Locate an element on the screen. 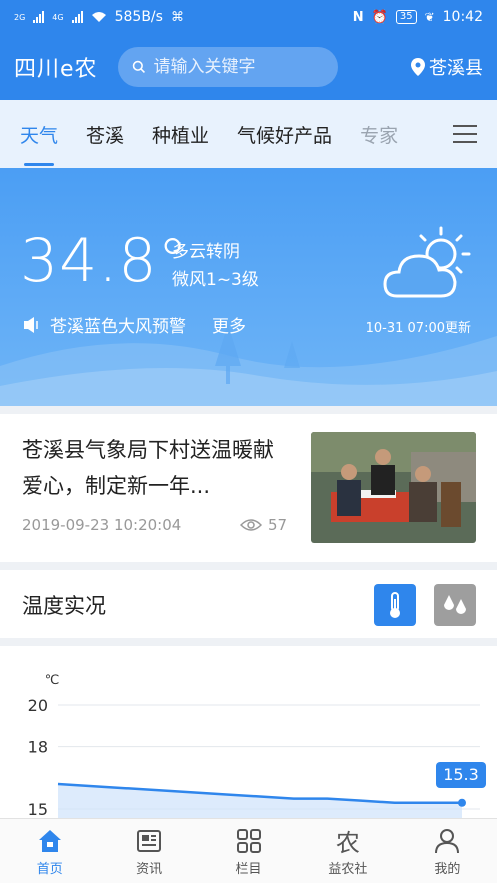  views-count: 57 is located at coordinates (278, 525).